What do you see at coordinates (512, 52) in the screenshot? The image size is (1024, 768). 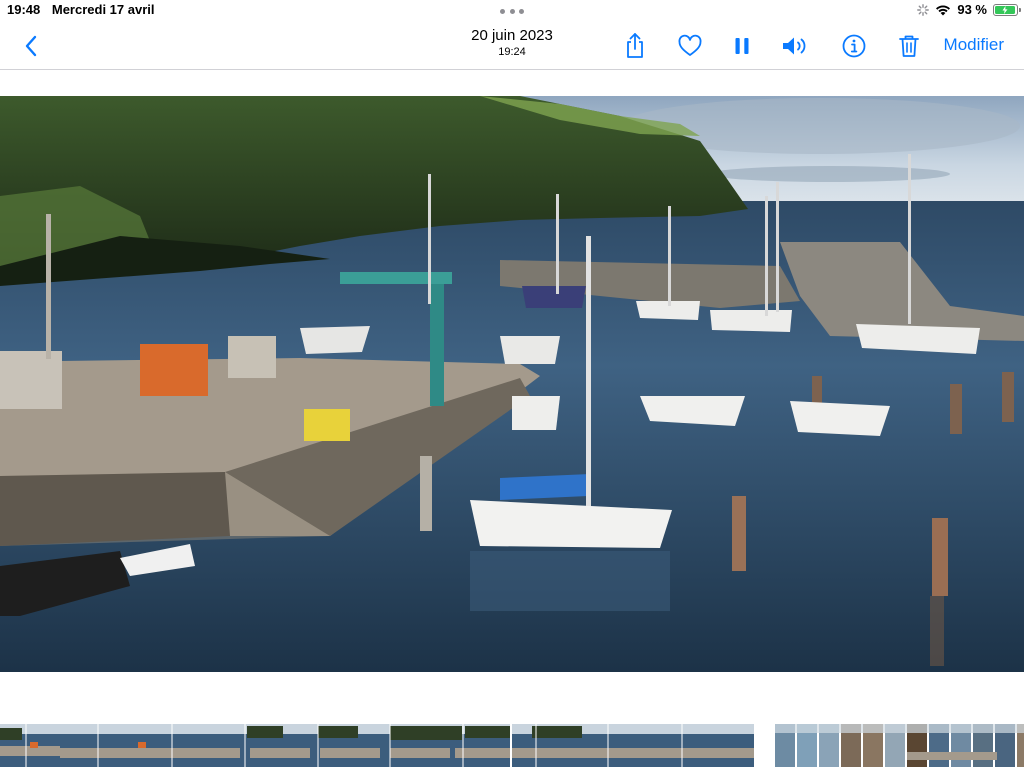 I see `photo-time: 19:24` at bounding box center [512, 52].